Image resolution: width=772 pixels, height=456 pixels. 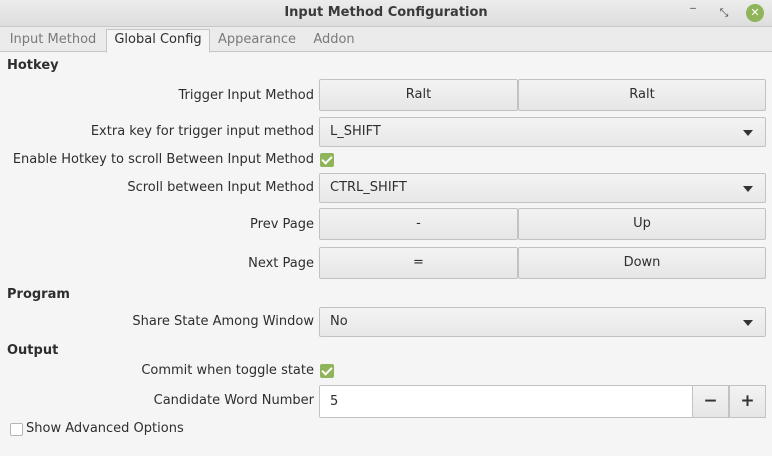 I want to click on hotkey-heading: Hotkey, so click(x=33, y=65).